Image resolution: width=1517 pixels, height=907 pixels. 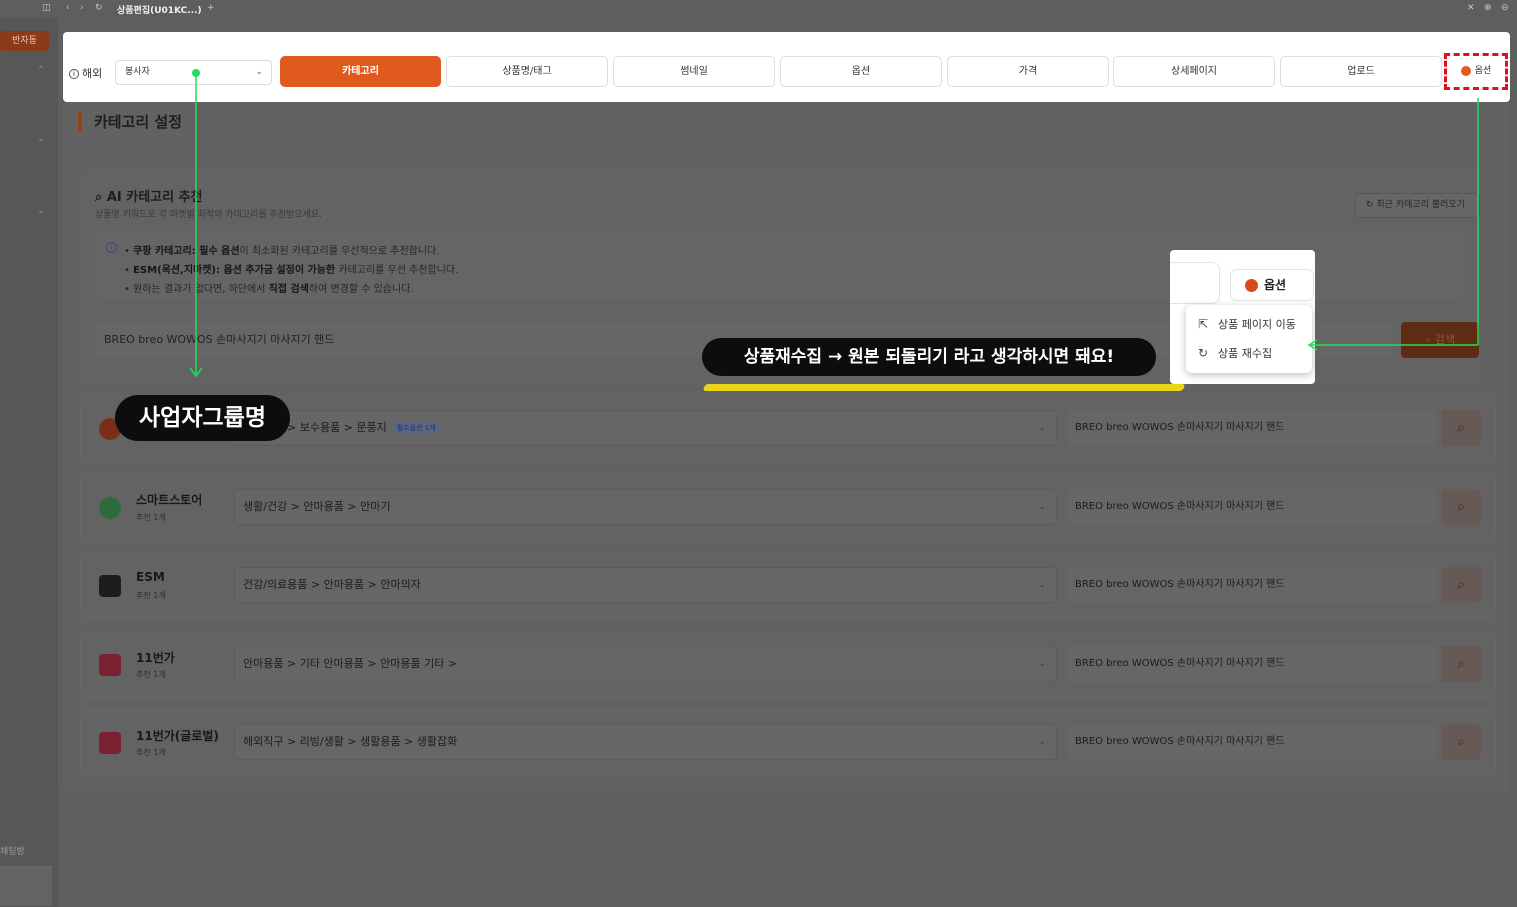 I want to click on callout-recollect-note: 상품재수집 → 원본 되돌리기 라고 생각하시면 돼요!, so click(x=929, y=357).